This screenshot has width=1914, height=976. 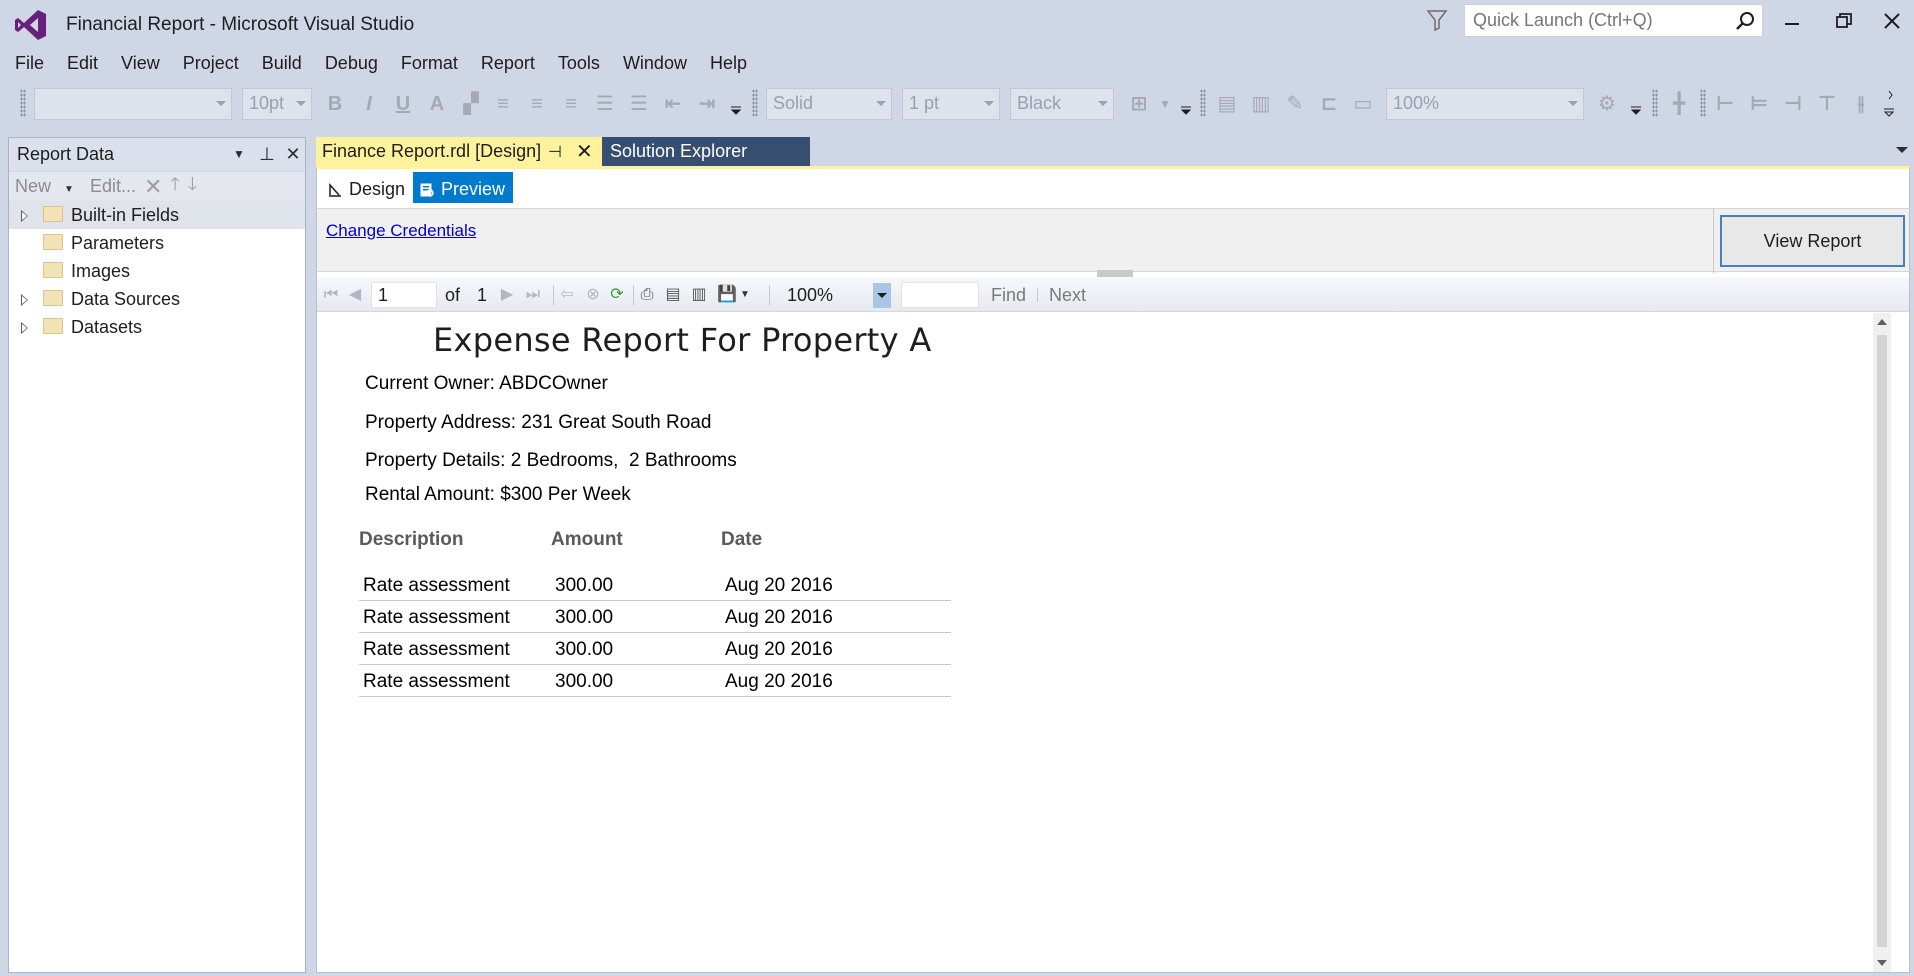 I want to click on find-button: Find, so click(x=1008, y=295).